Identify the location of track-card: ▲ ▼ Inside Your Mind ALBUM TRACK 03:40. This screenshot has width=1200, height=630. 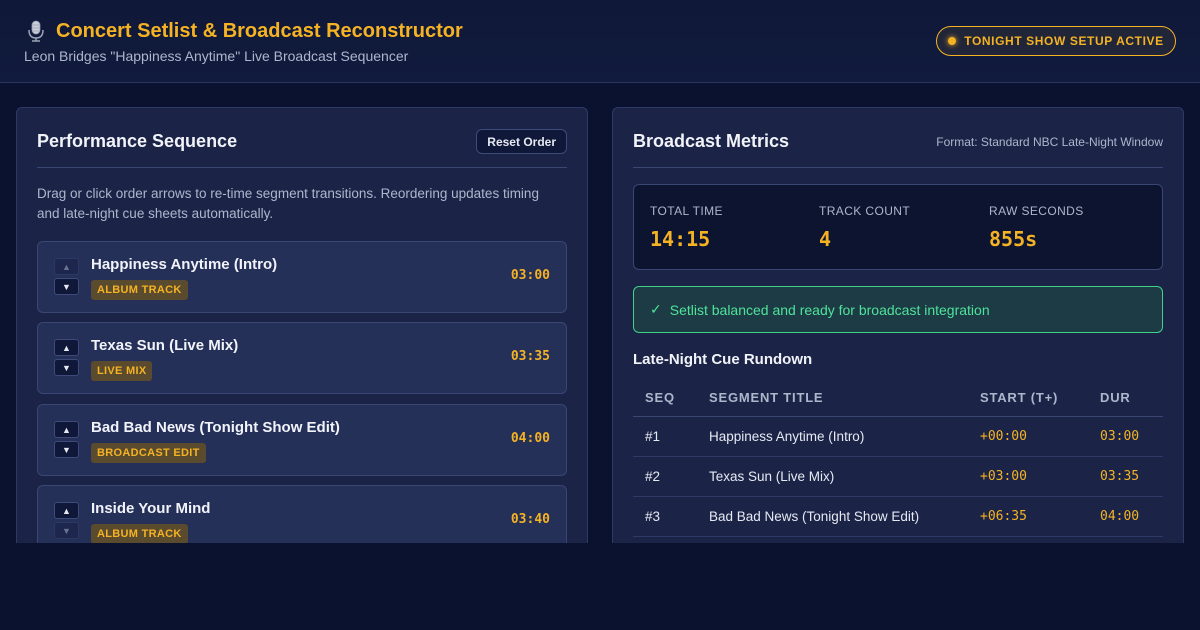
(302, 514).